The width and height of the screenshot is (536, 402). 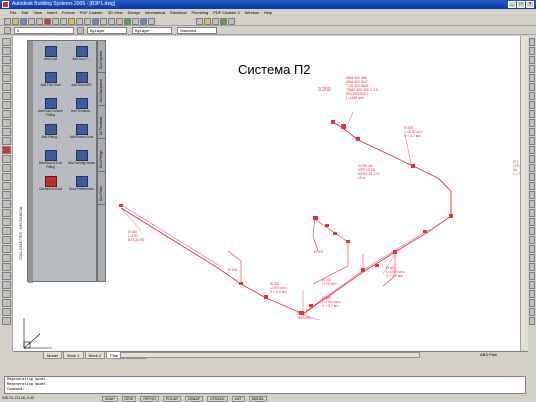 I want to click on properties-icon, so click(x=127, y=21).